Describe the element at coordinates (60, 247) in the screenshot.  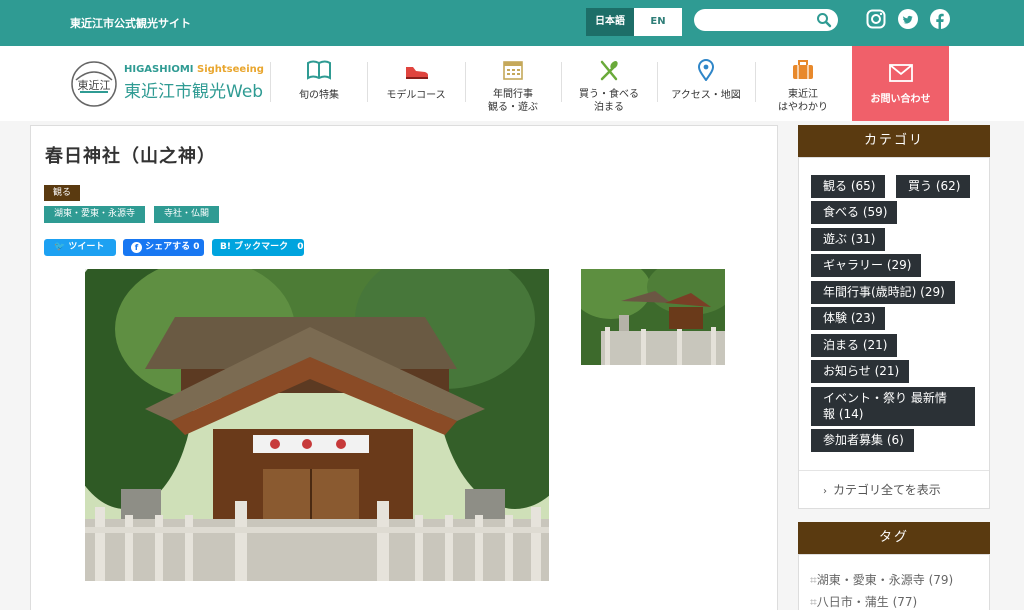
I see `twitter-bird-icon: 🐦` at that location.